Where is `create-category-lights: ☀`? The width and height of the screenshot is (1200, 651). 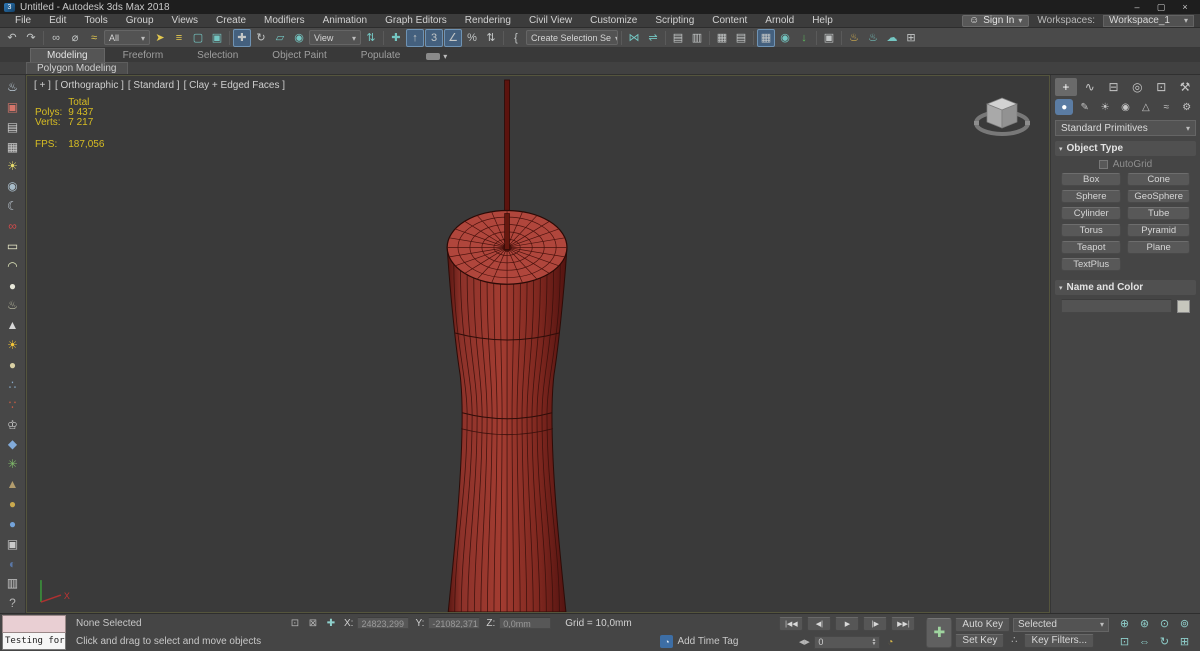
create-category-lights: ☀ is located at coordinates (1105, 107).